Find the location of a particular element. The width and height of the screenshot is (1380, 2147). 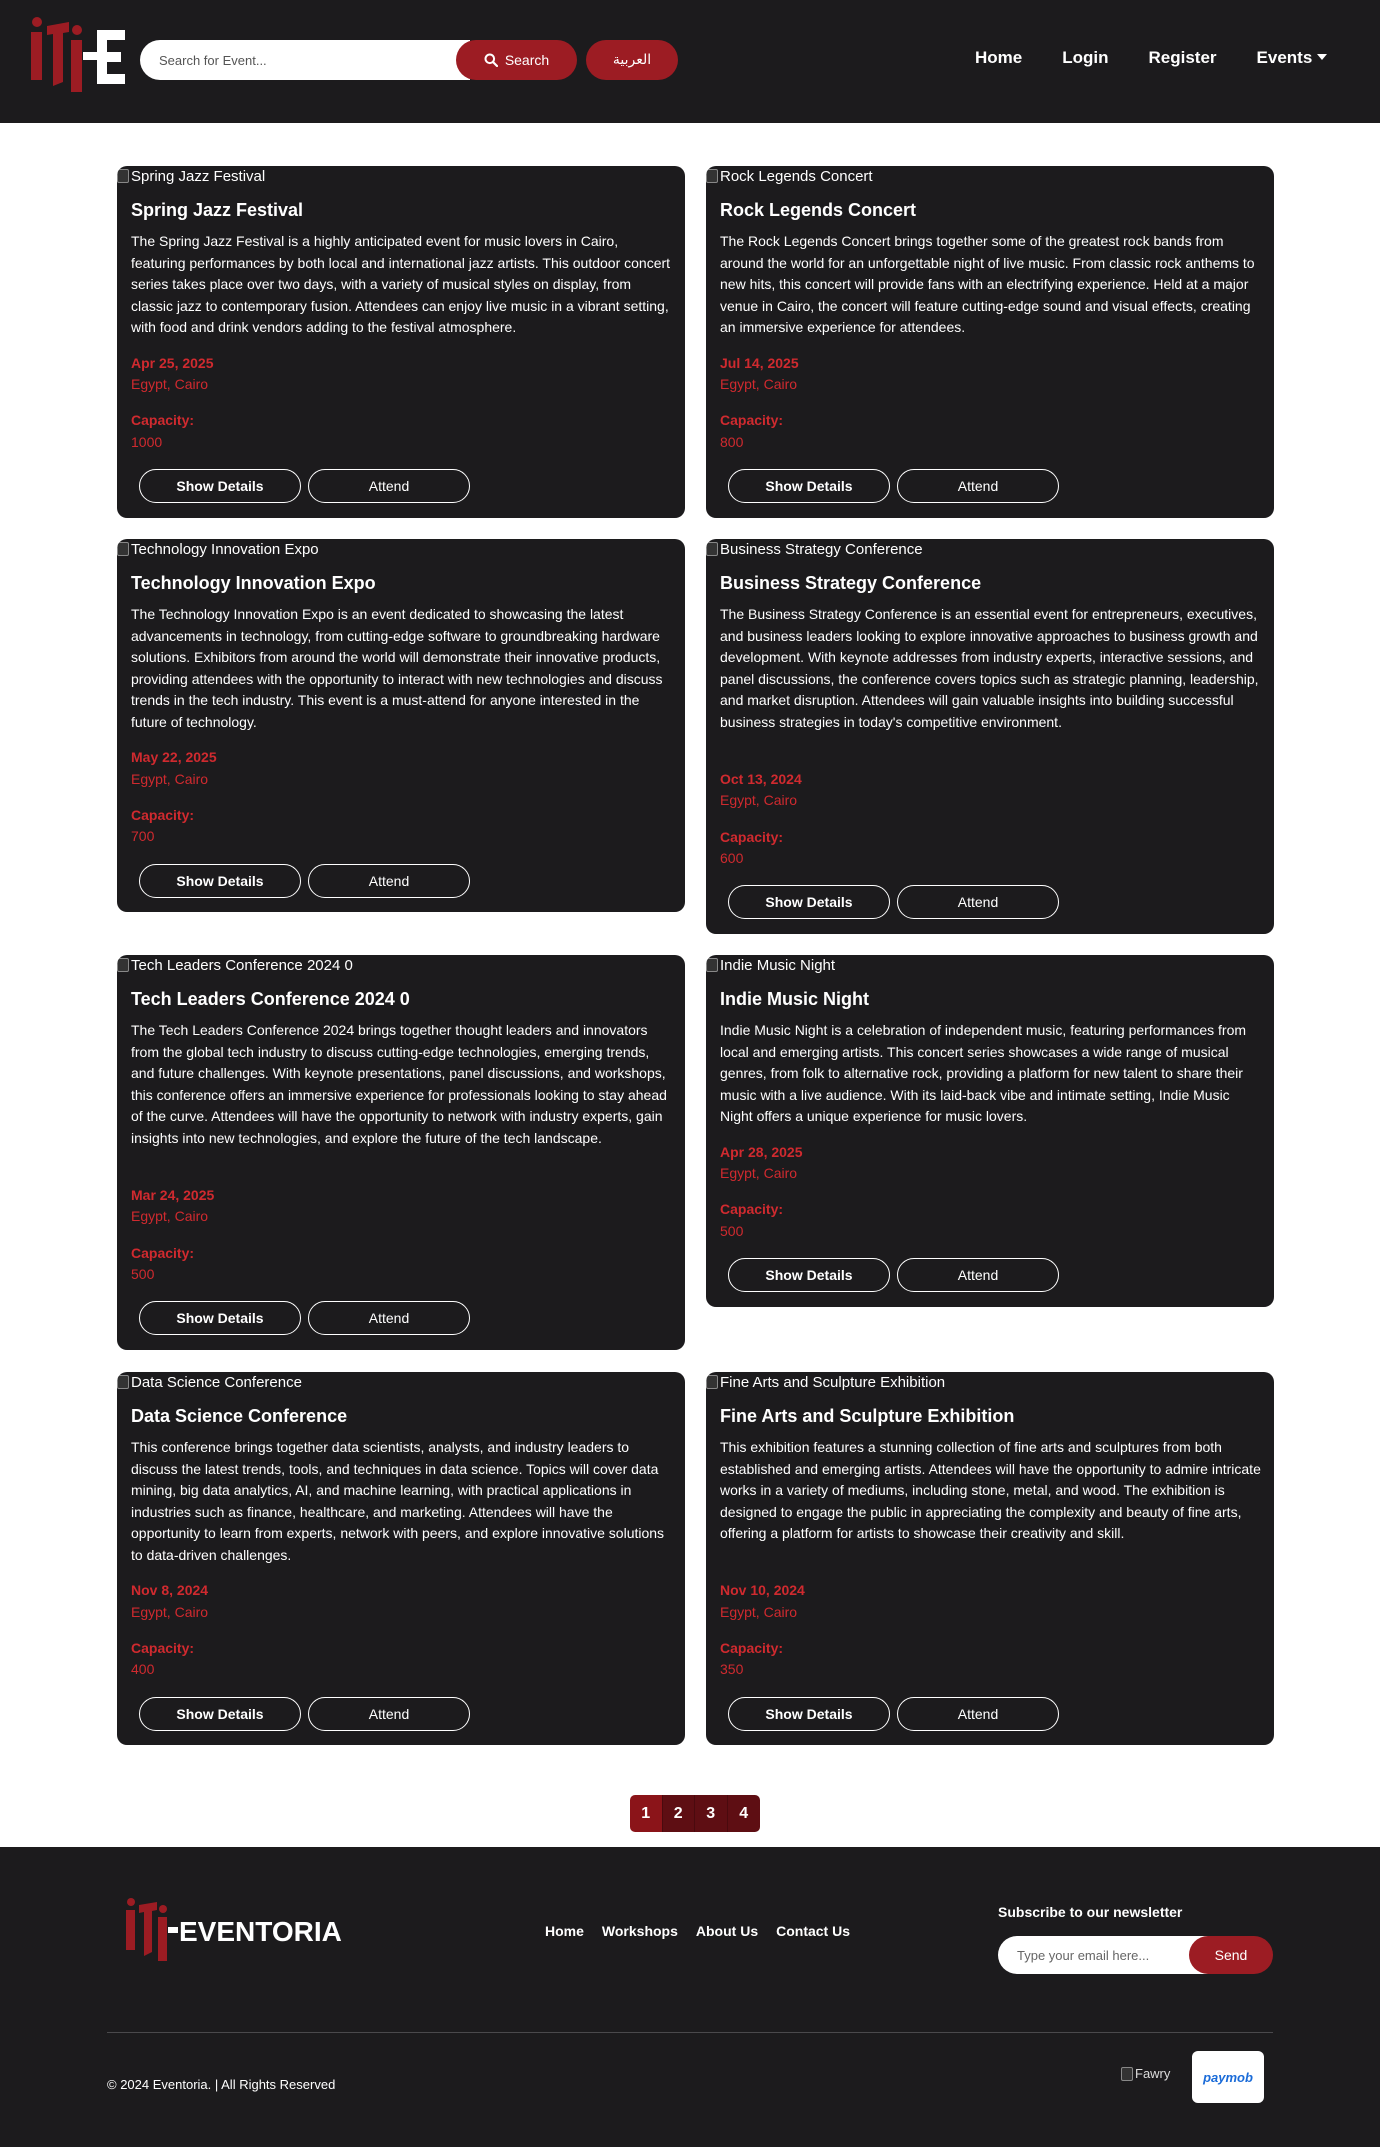

page-2-link: 2 is located at coordinates (678, 1813).